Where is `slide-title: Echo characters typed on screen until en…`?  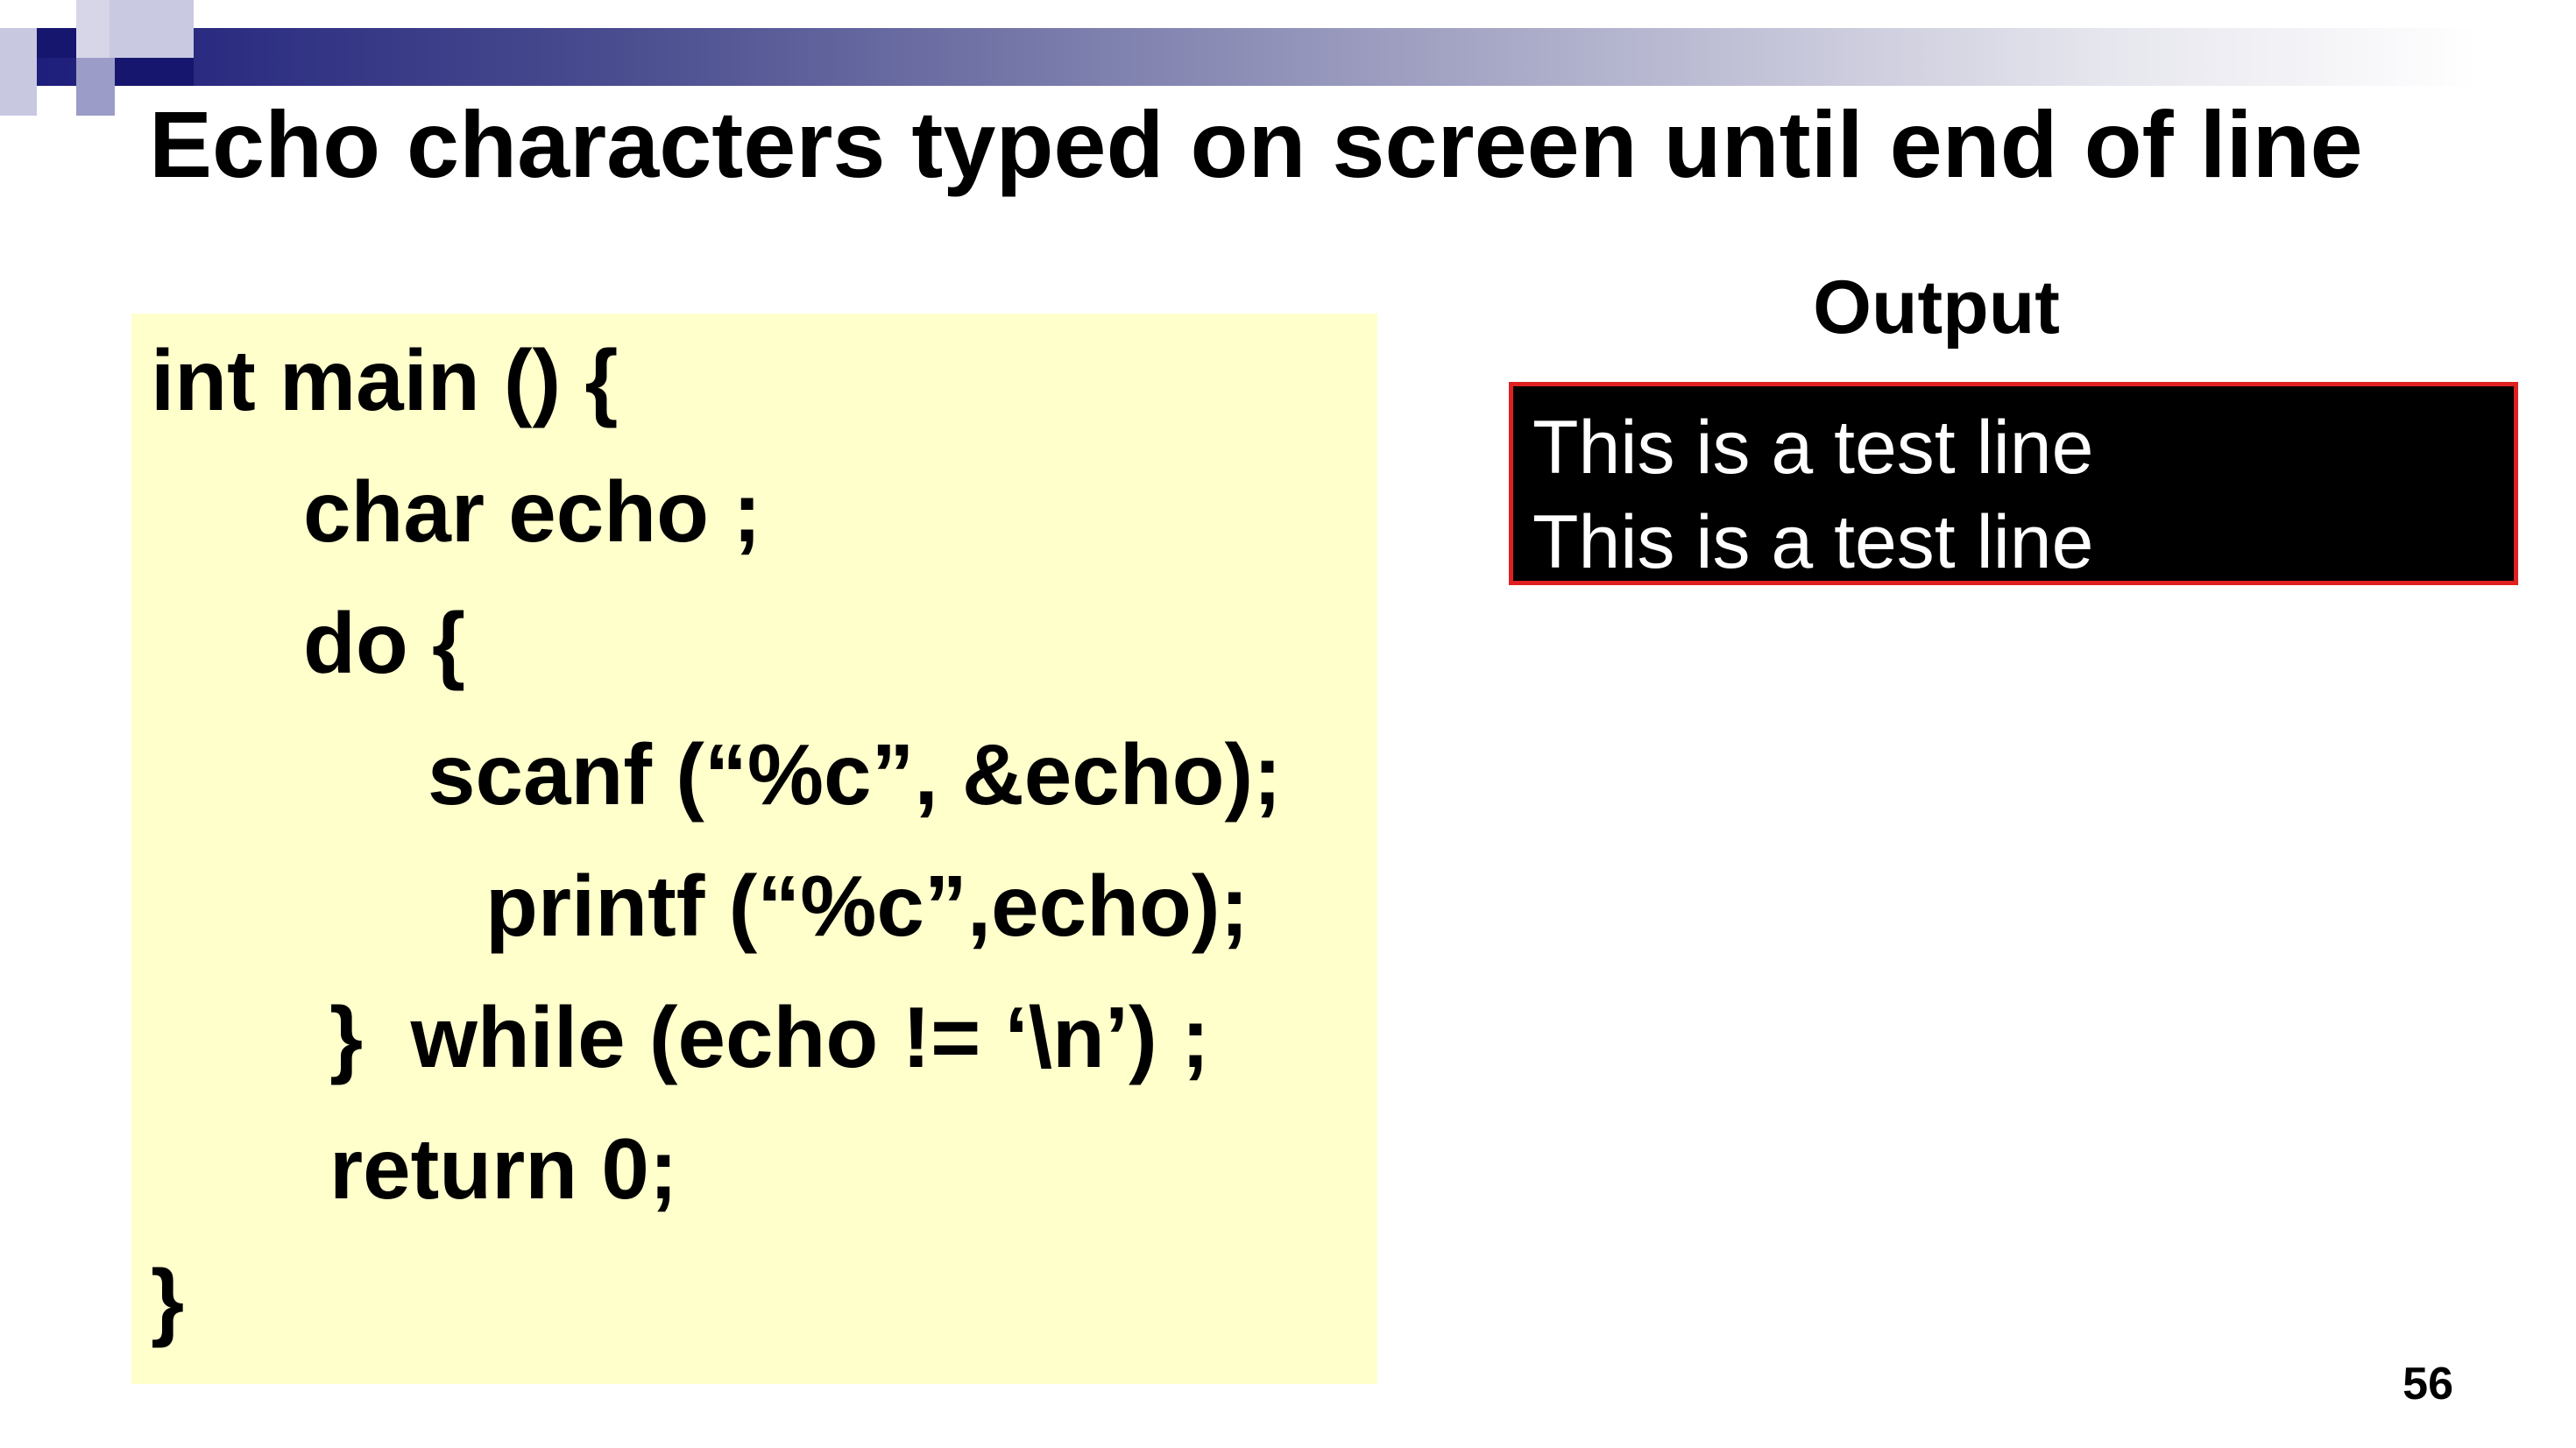
slide-title: Echo characters typed on screen until en… is located at coordinates (1256, 144).